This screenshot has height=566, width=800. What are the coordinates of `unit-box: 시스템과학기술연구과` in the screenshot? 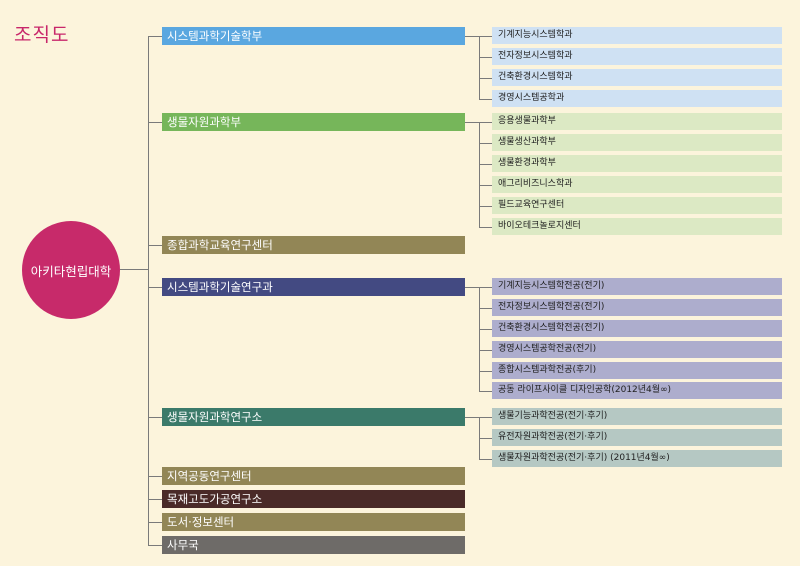 It's located at (313, 287).